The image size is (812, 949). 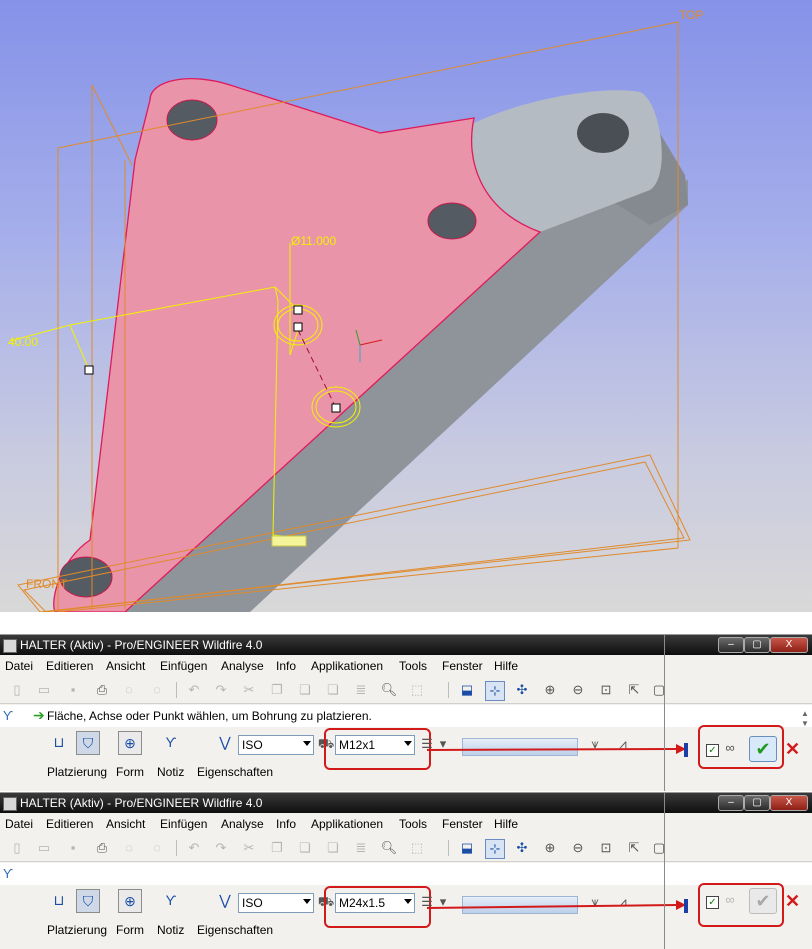 What do you see at coordinates (578, 690) in the screenshot?
I see `zoom-out-icon: ⊖` at bounding box center [578, 690].